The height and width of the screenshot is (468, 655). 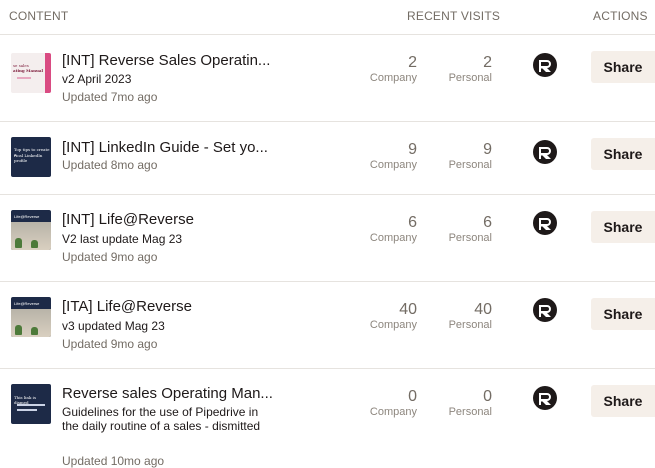 What do you see at coordinates (462, 69) in the screenshot?
I see `personal-visits: 2 Personal` at bounding box center [462, 69].